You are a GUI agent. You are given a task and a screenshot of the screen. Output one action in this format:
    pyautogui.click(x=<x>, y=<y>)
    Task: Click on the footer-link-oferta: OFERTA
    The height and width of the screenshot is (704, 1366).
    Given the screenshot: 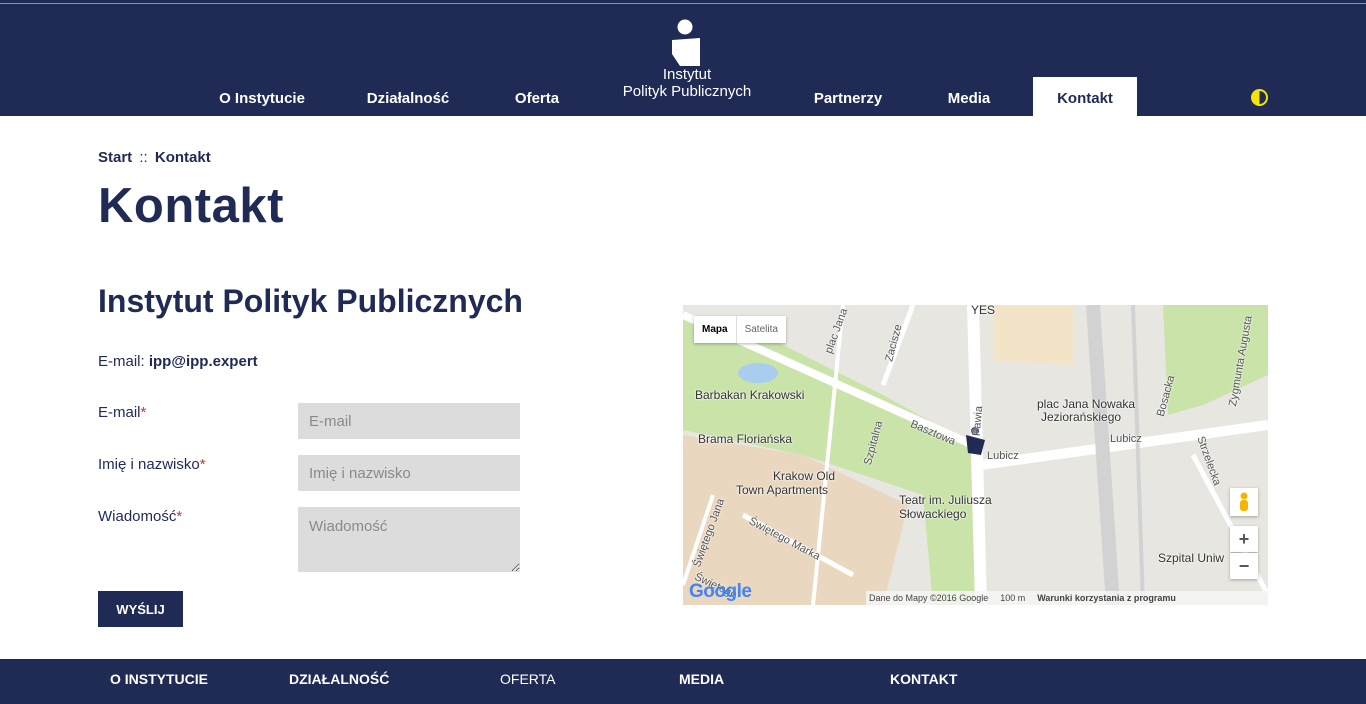 What is the action you would take?
    pyautogui.click(x=528, y=679)
    